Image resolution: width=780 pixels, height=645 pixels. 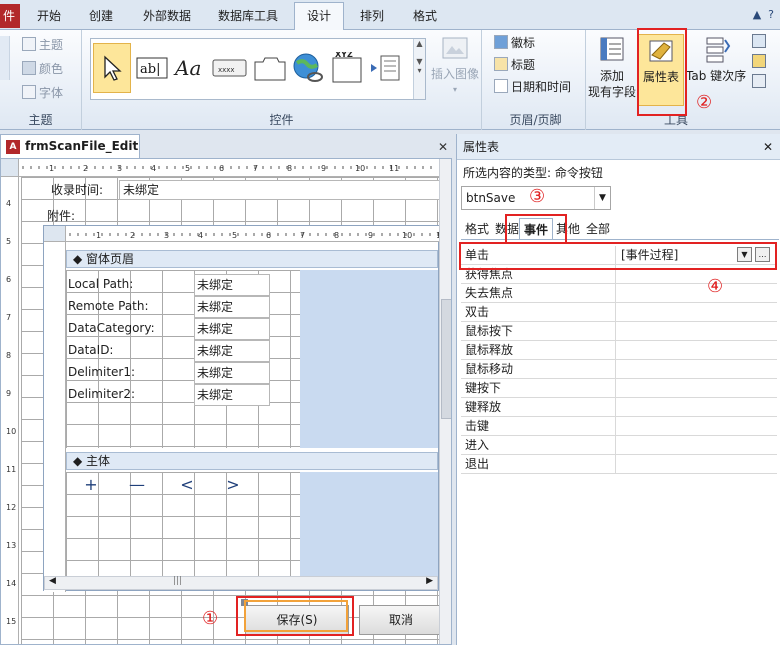 What do you see at coordinates (248, 18) in the screenshot?
I see `tab-database-tools: 数据库工具` at bounding box center [248, 18].